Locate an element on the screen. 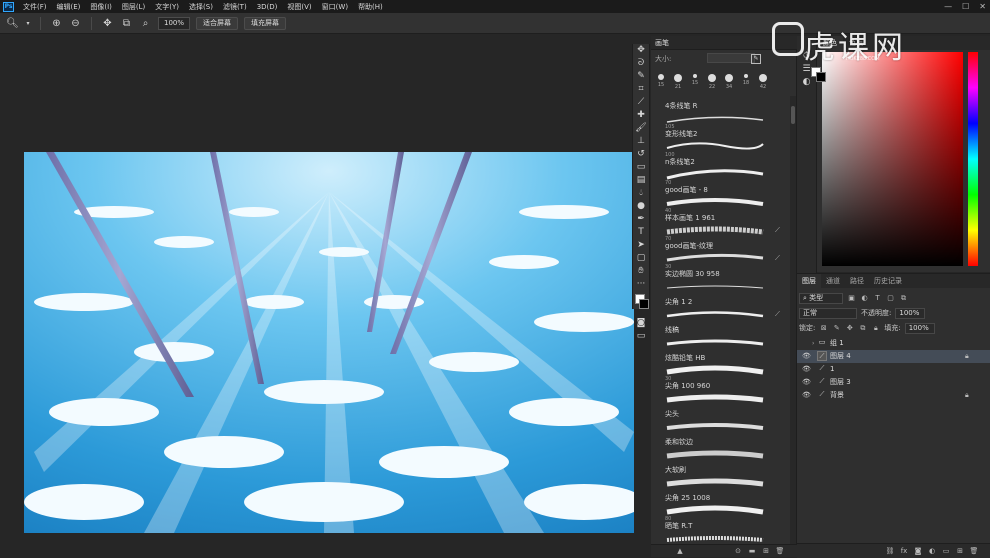 This screenshot has width=990, height=558. screen-mode-icon: ▭ is located at coordinates (641, 336).